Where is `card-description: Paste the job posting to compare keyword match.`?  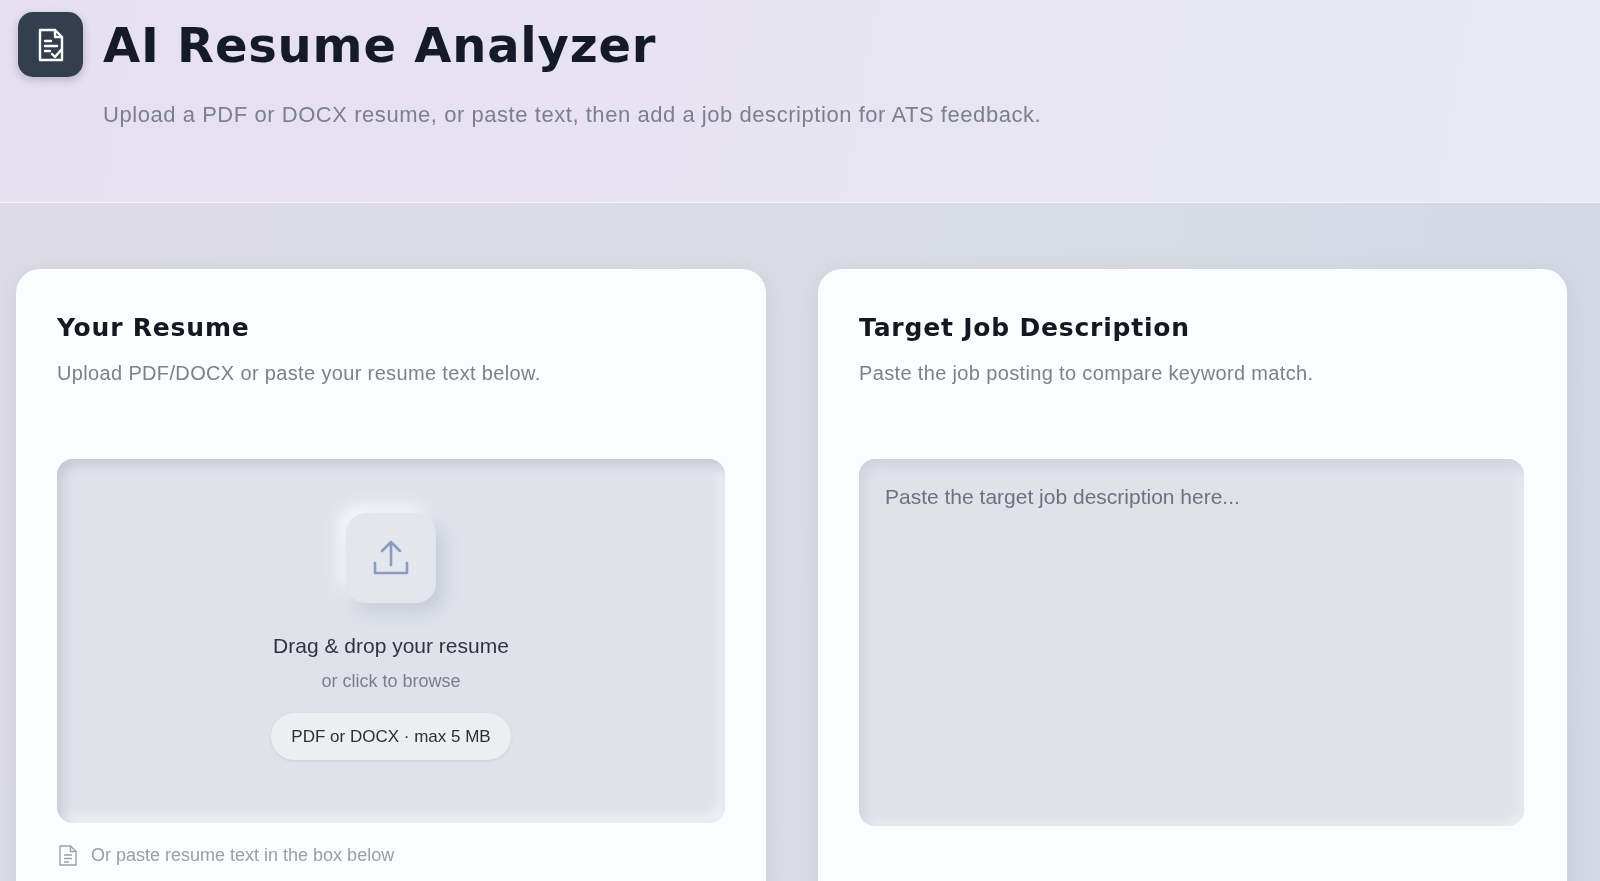
card-description: Paste the job posting to compare keyword match. is located at coordinates (1087, 373).